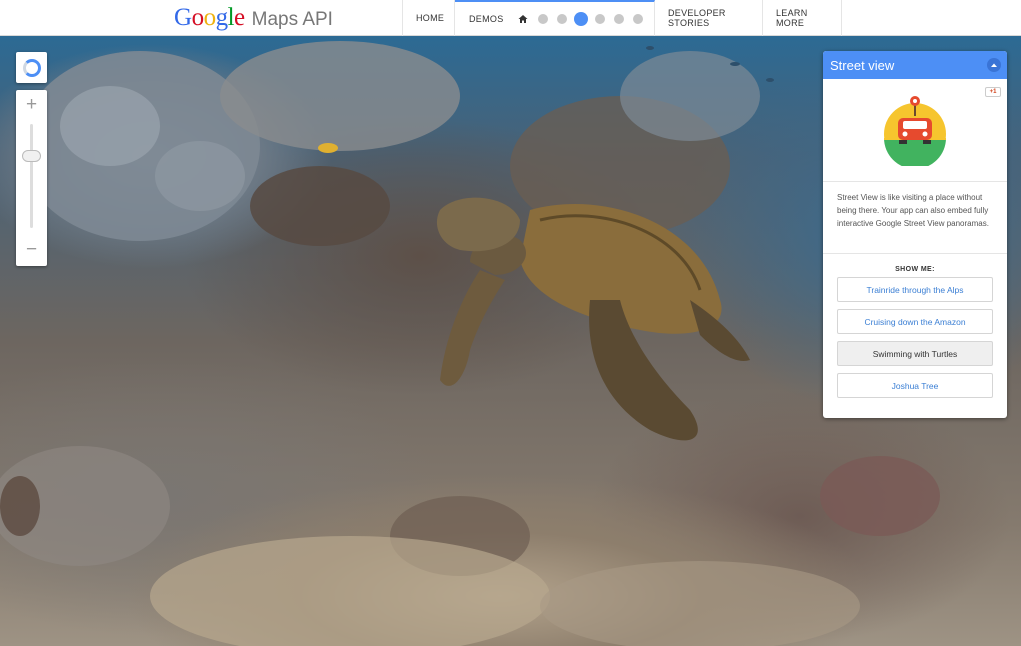  Describe the element at coordinates (555, 18) in the screenshot. I see `nav-demos: DEMOS` at that location.